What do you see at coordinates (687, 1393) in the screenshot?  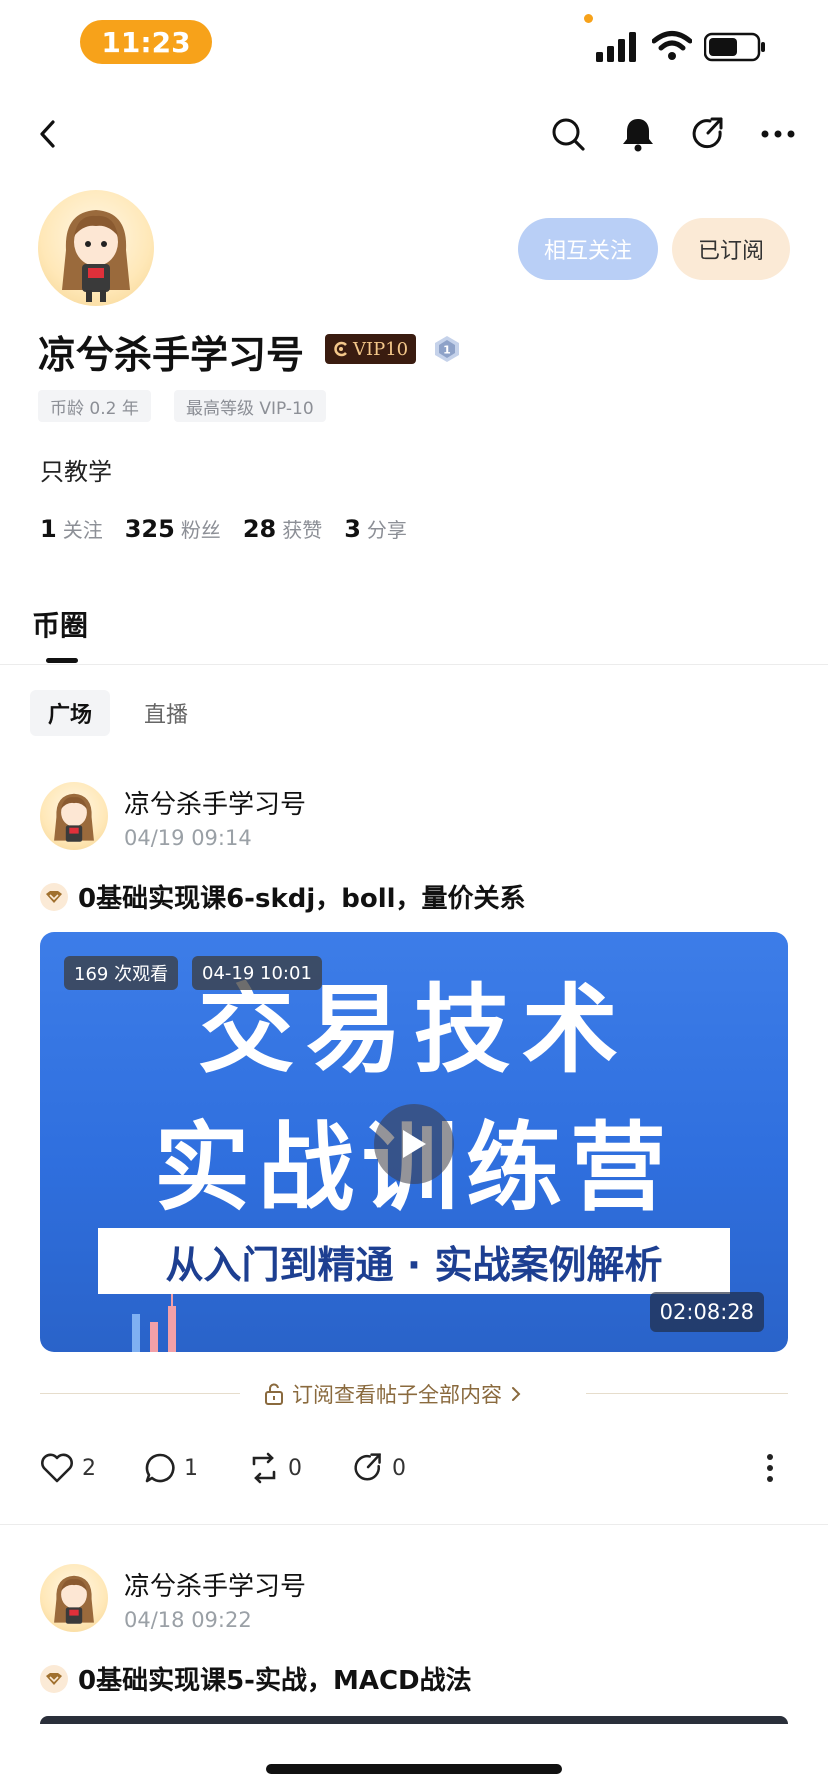 I see `subscribe-divider-right` at bounding box center [687, 1393].